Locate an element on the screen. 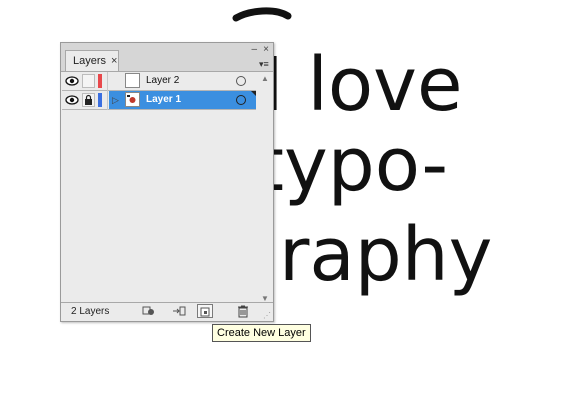  scrollbar: ▲ ▼ is located at coordinates (265, 188).